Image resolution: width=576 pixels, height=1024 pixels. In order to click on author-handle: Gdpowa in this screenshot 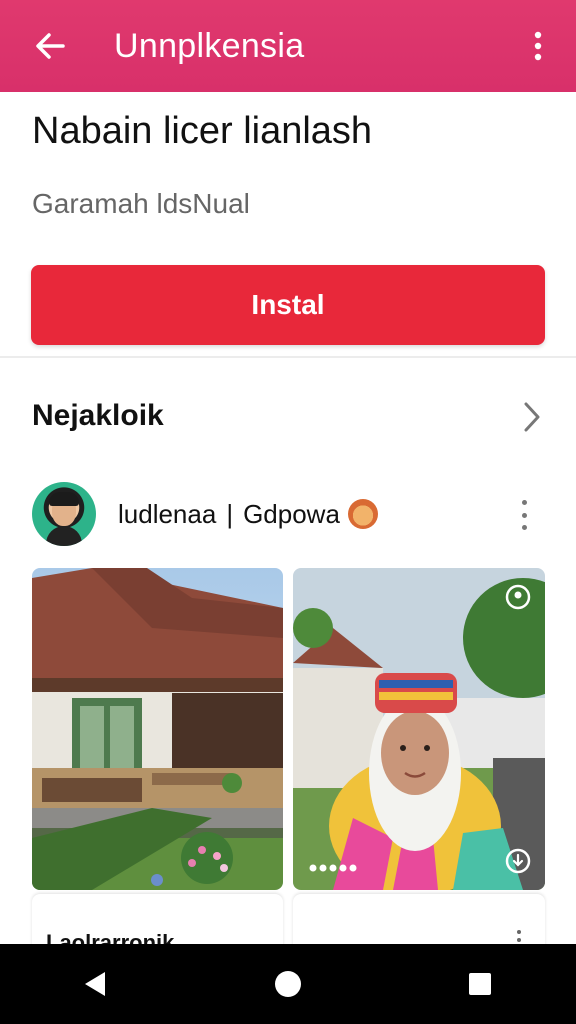, I will do `click(291, 513)`.